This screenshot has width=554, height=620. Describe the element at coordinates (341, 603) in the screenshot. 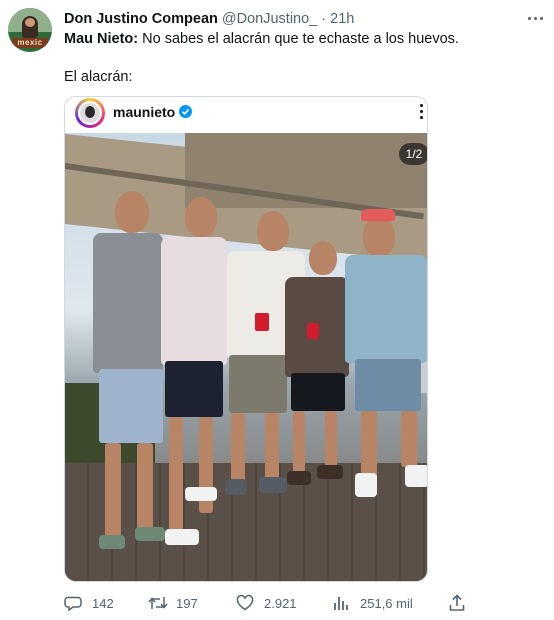

I see `views-chart-icon` at that location.